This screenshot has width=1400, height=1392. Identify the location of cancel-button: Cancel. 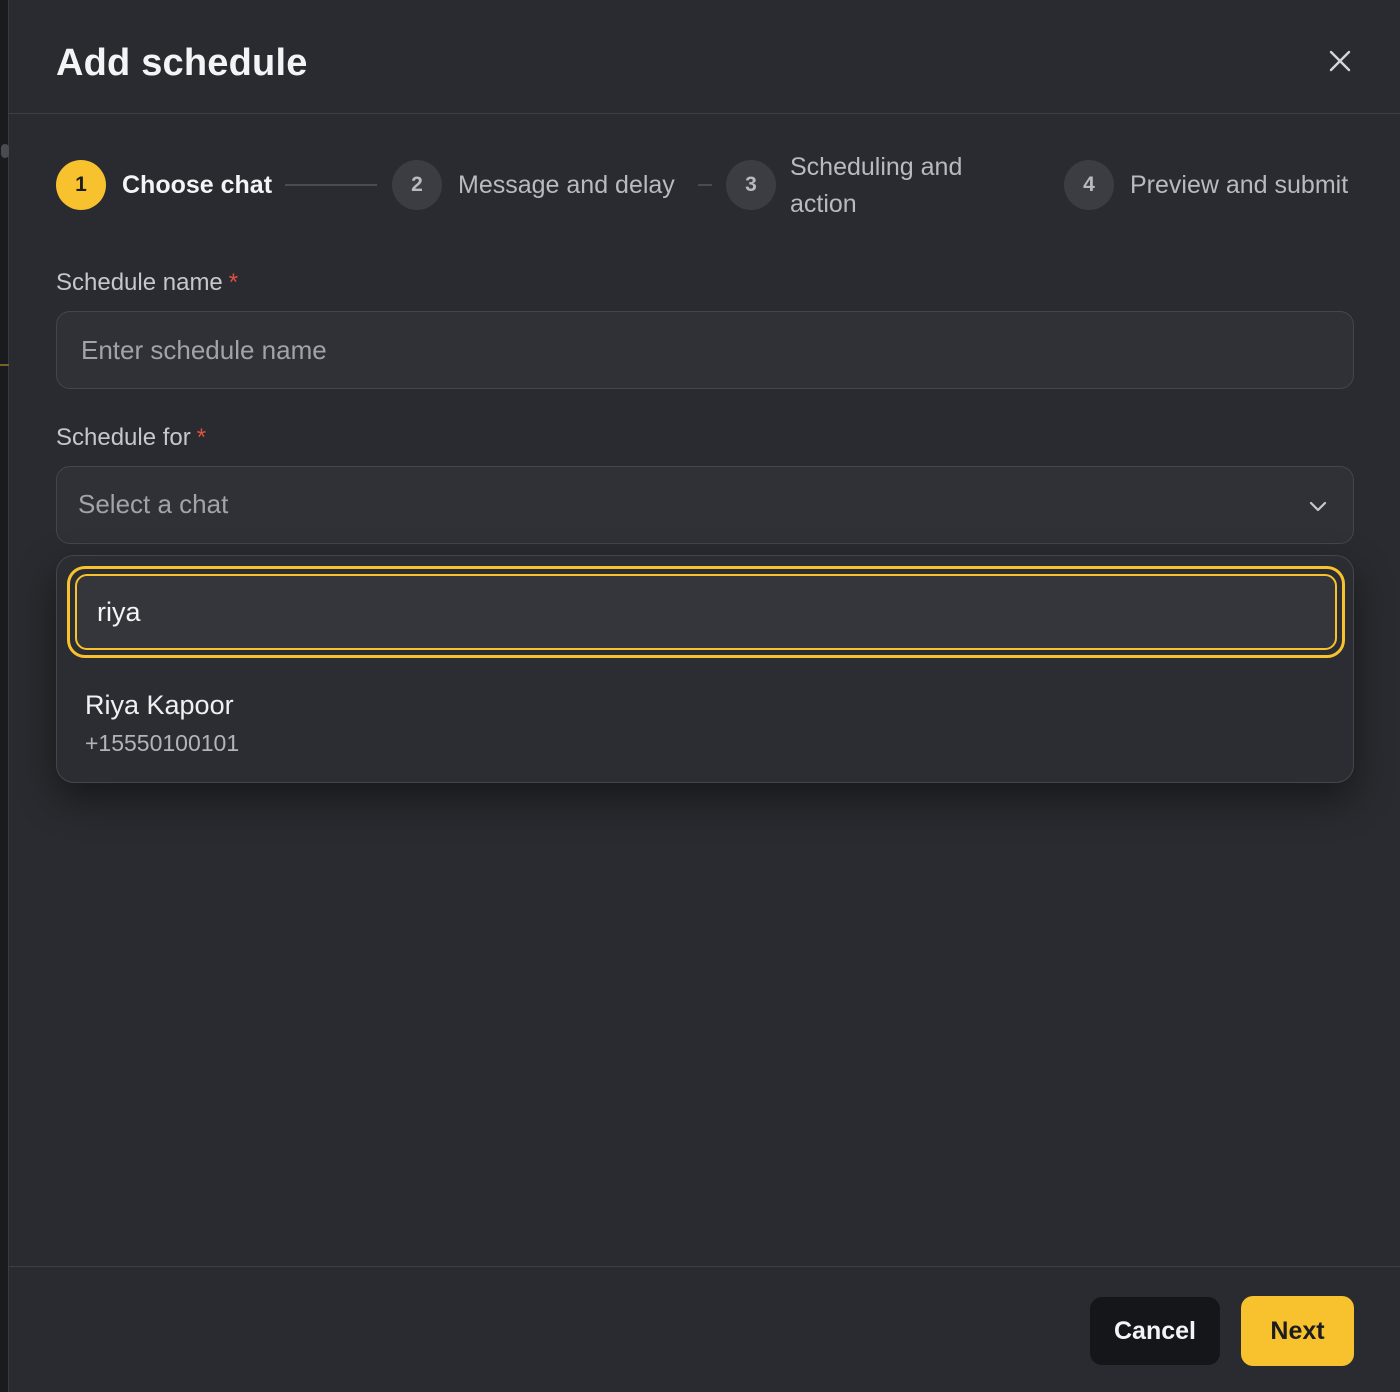
(1155, 1331).